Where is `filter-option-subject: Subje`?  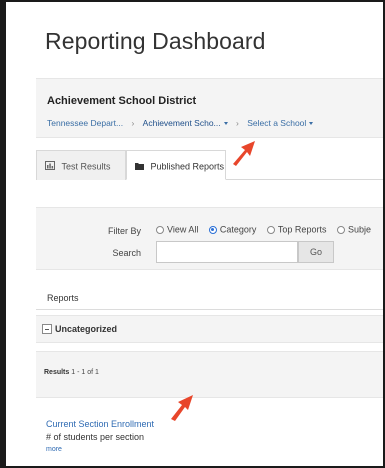
filter-option-subject: Subje is located at coordinates (353, 229).